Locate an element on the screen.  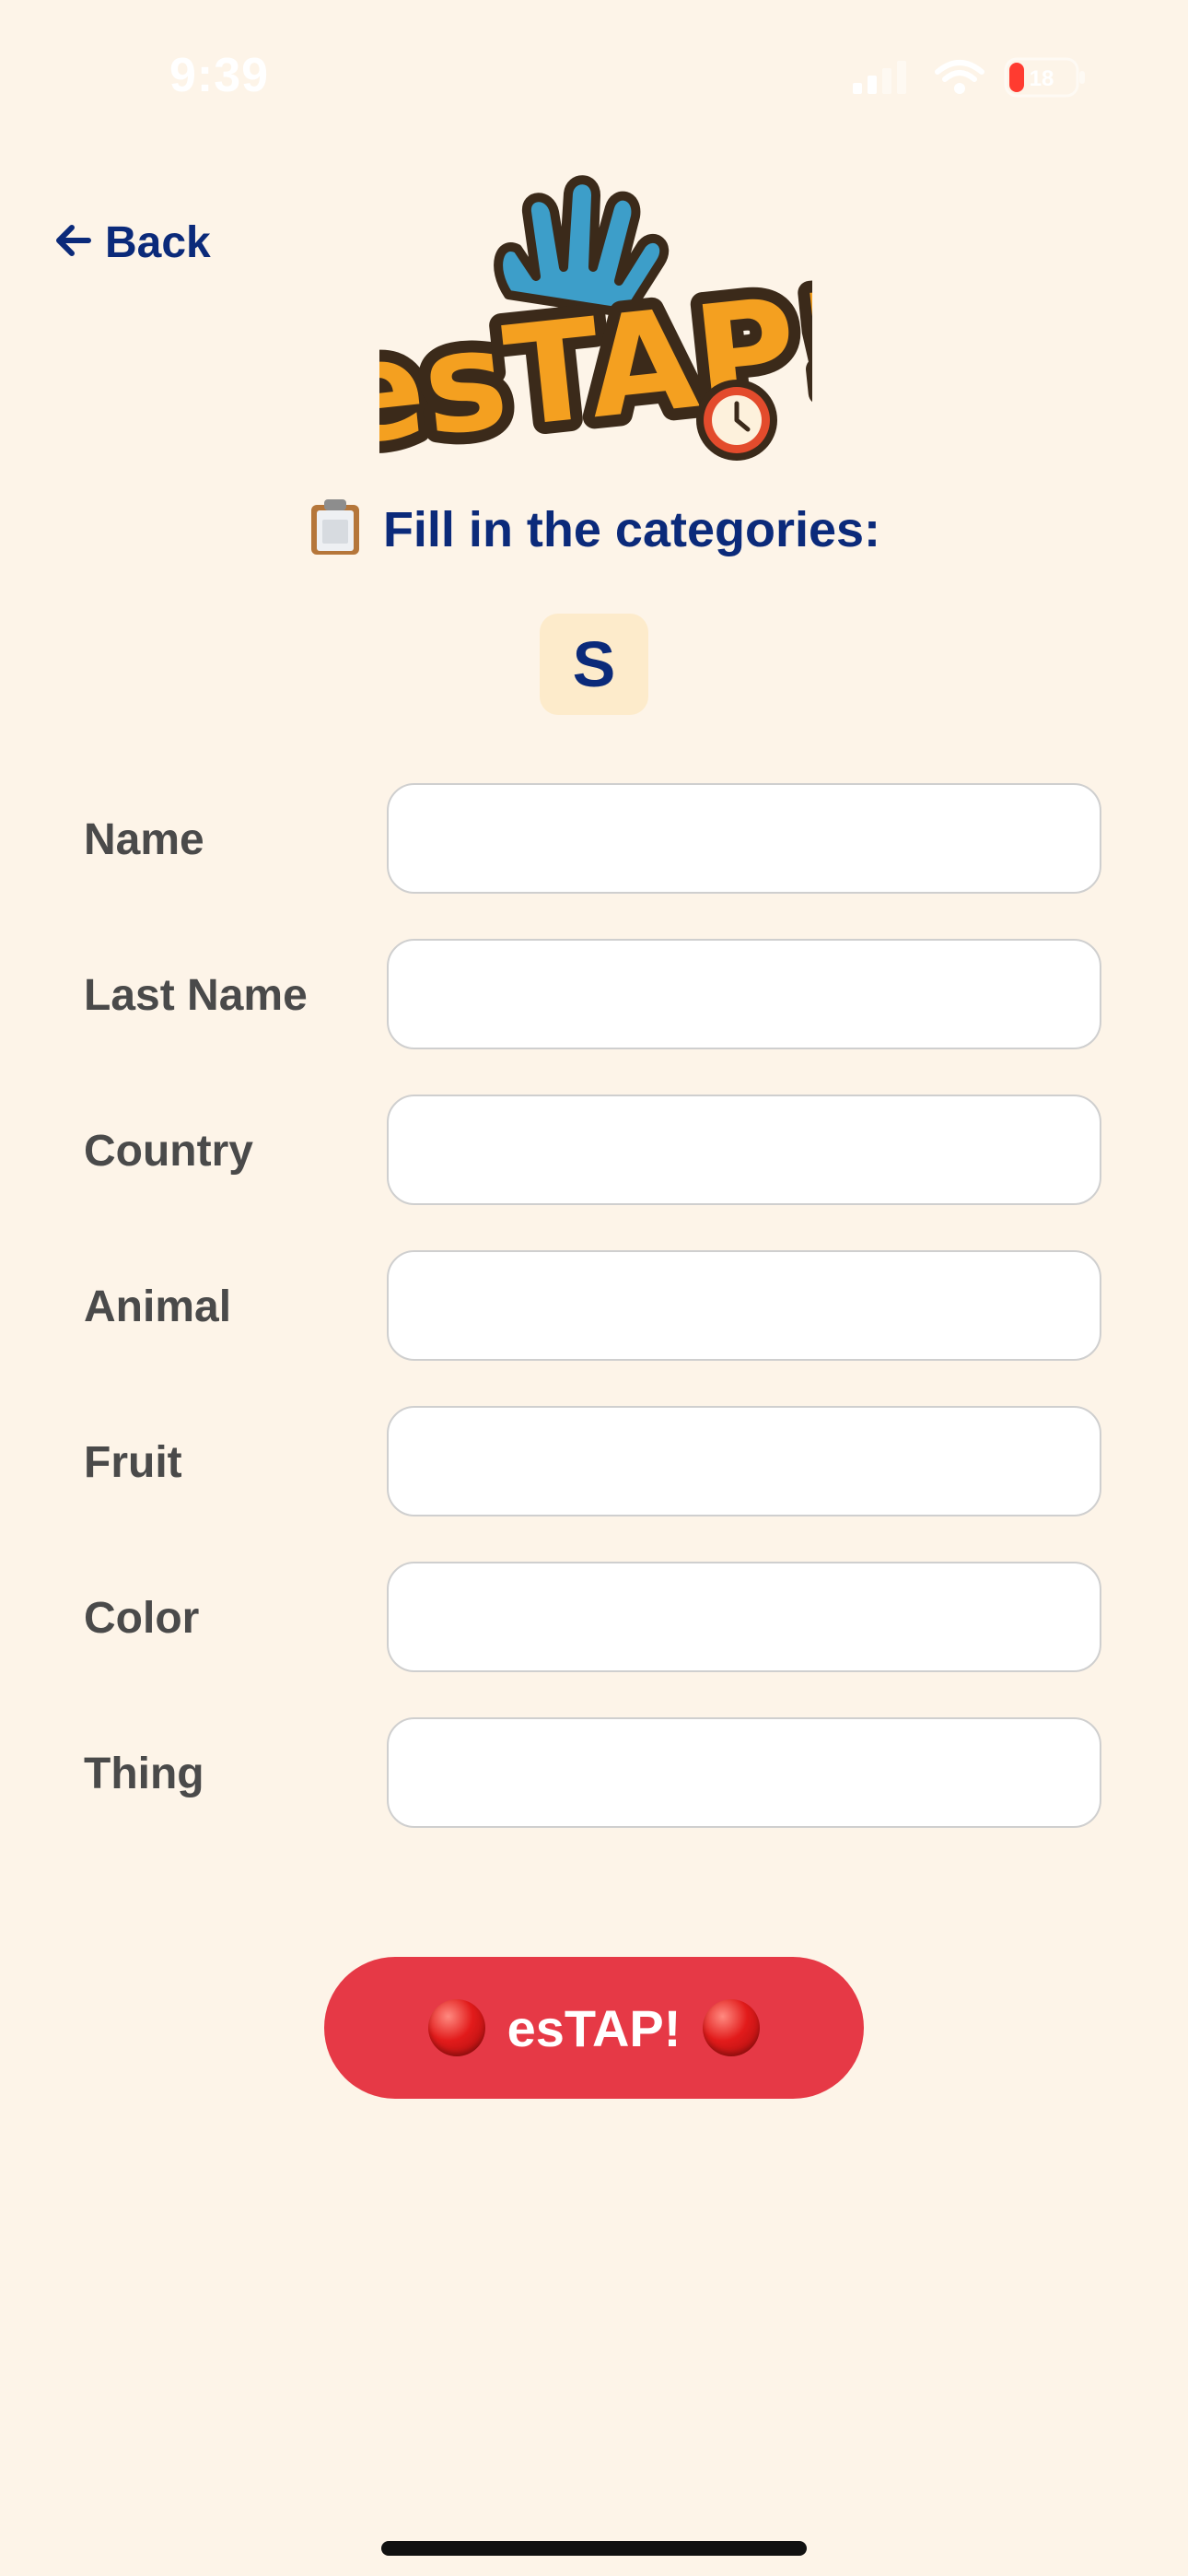
form-row-animal: Animal is located at coordinates (594, 1307).